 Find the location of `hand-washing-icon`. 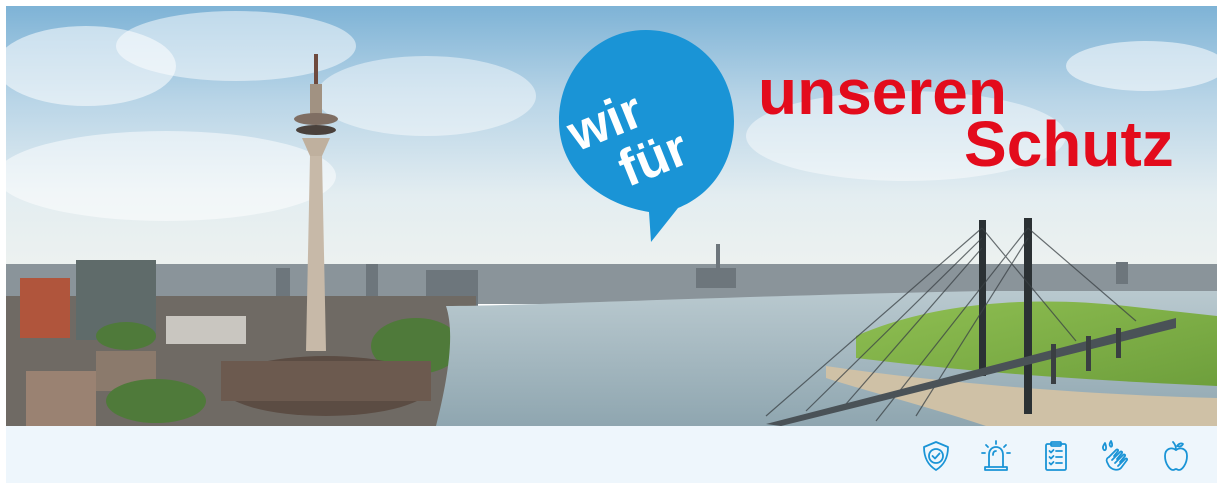

hand-washing-icon is located at coordinates (1116, 456).